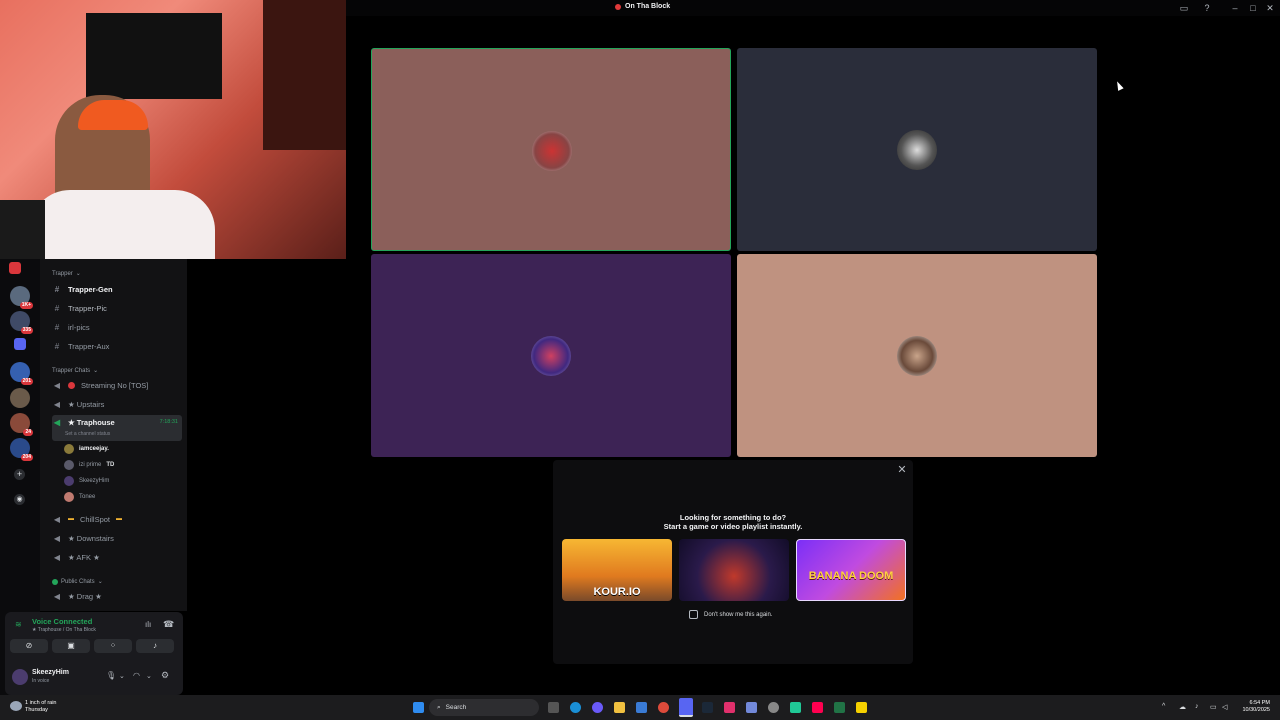  I want to click on participant-avatar, so click(552, 151).